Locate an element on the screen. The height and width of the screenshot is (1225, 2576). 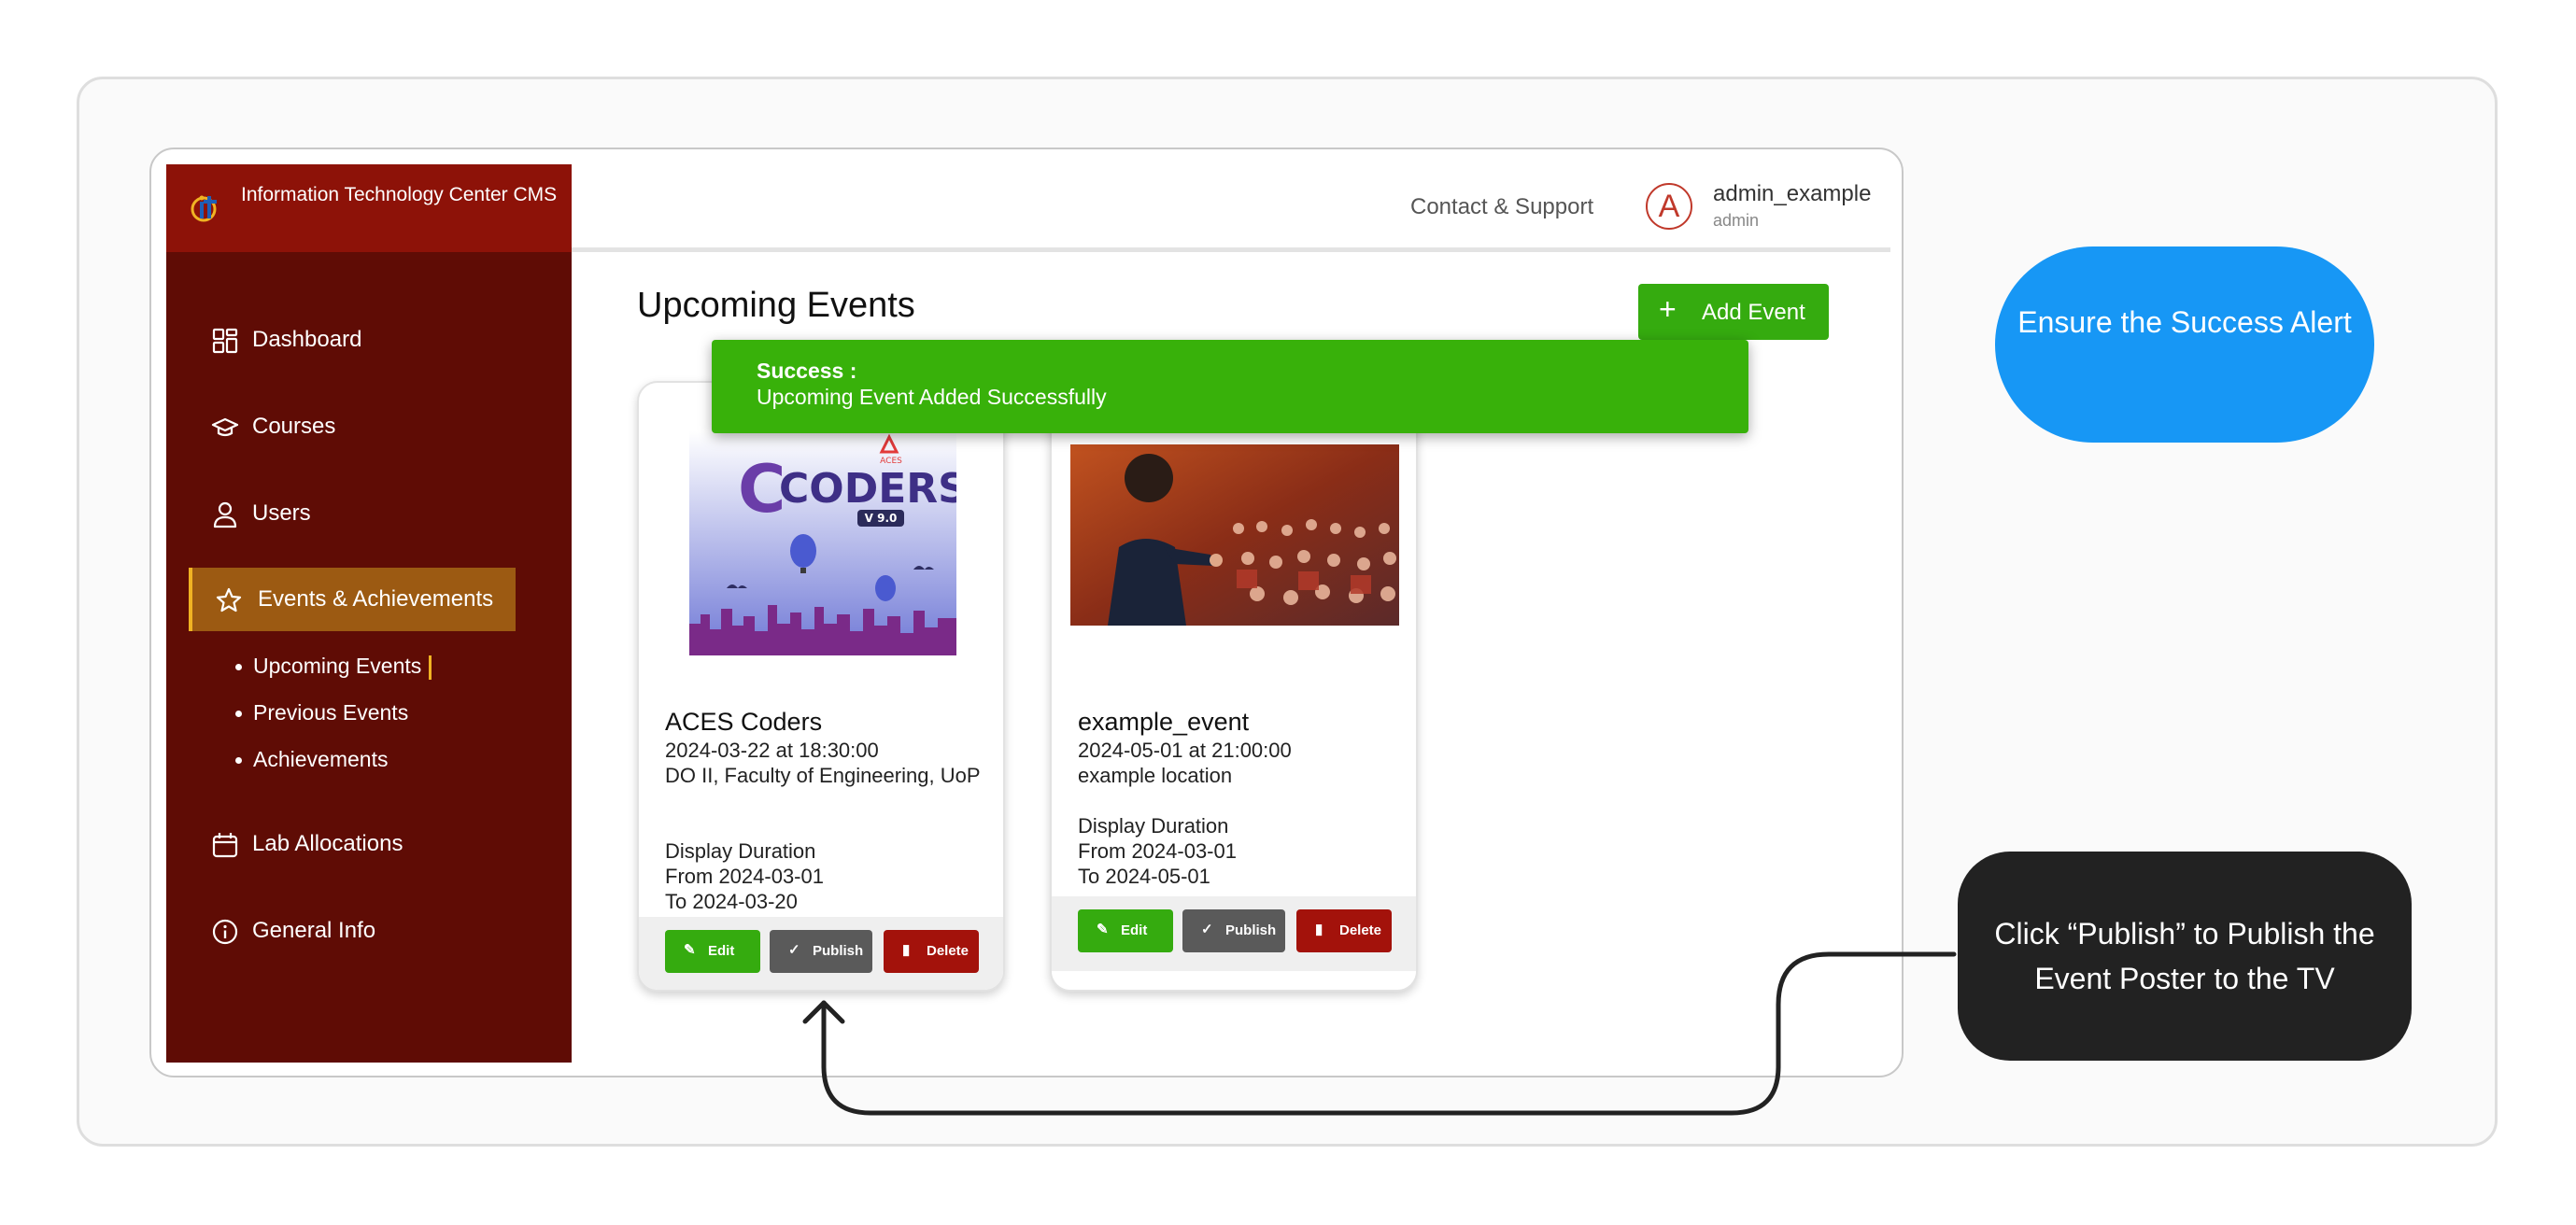
event-poster-image: C CODERS V 9.0 ACES is located at coordinates (822, 543).